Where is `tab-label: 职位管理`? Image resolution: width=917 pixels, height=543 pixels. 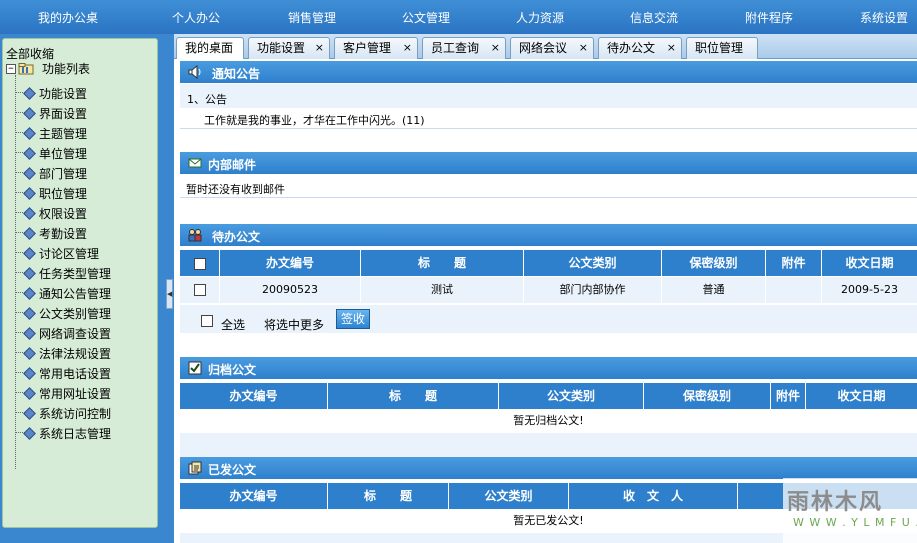 tab-label: 职位管理 is located at coordinates (719, 48).